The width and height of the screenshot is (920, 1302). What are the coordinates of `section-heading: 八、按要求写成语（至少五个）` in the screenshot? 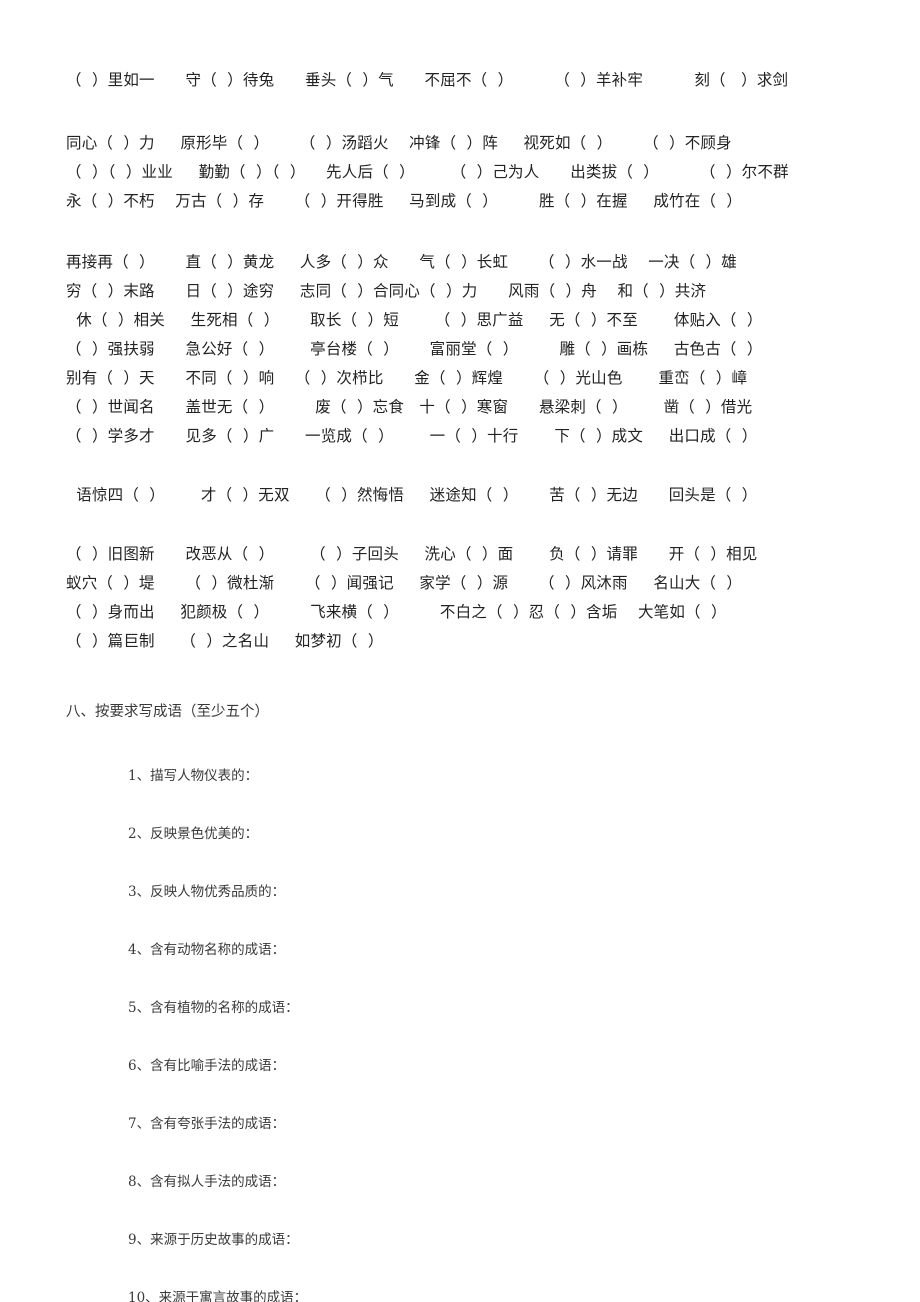 It's located at (167, 712).